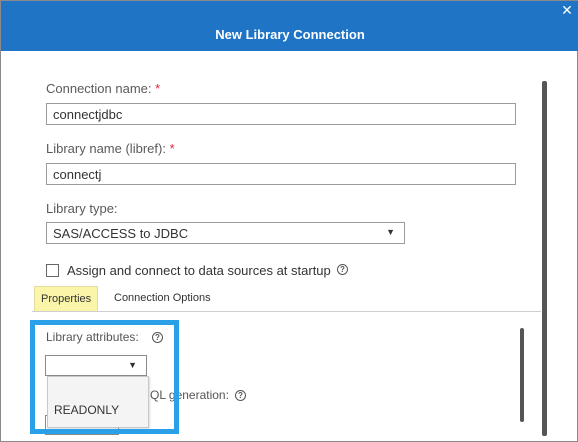 This screenshot has height=442, width=578. Describe the element at coordinates (567, 10) in the screenshot. I see `close-icon: ✕` at that location.